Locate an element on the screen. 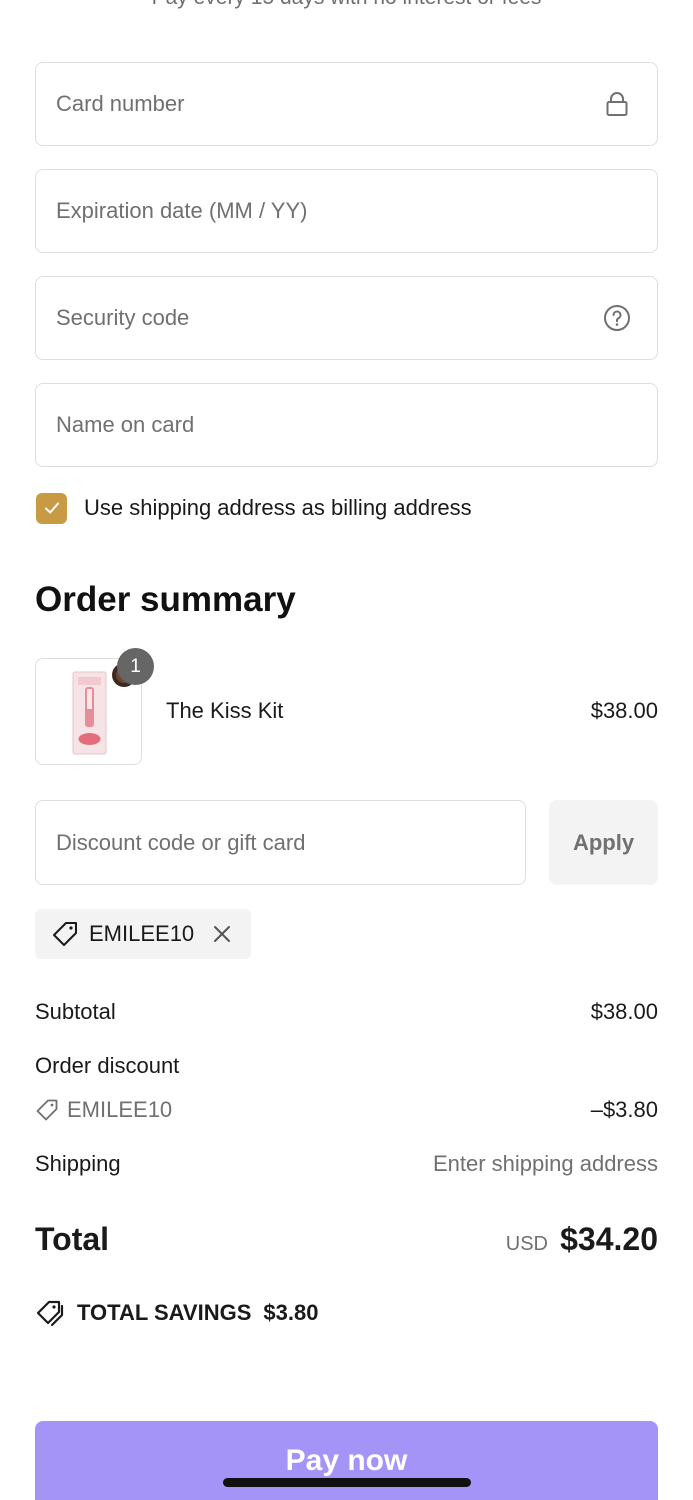 Image resolution: width=693 pixels, height=1500 pixels. name-on-card-field is located at coordinates (346, 425).